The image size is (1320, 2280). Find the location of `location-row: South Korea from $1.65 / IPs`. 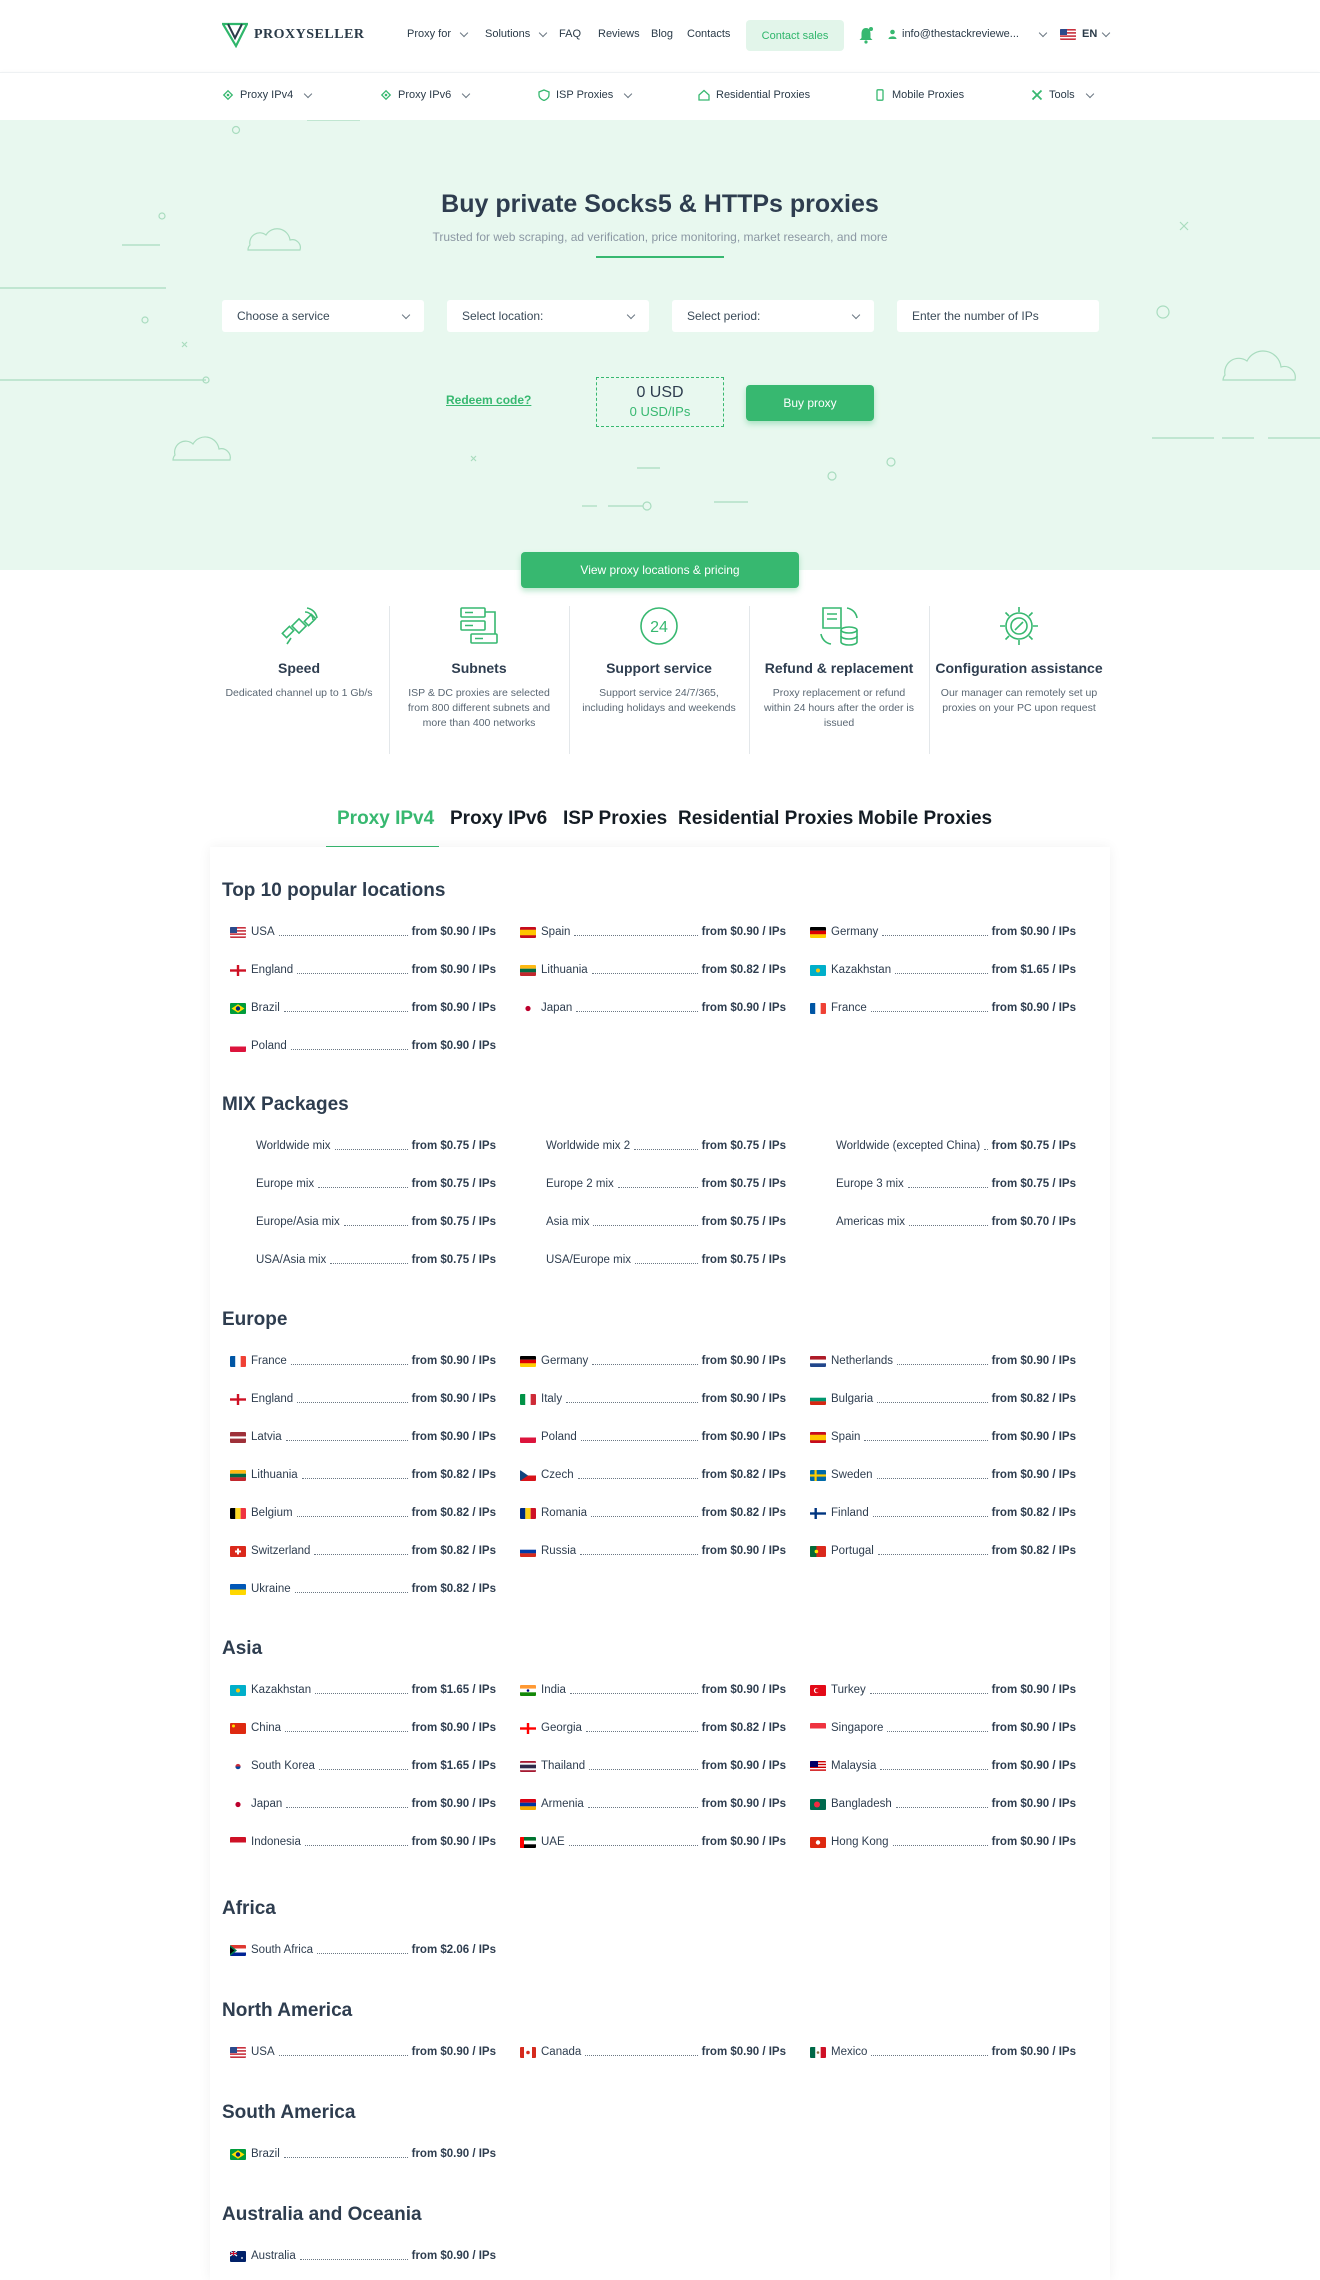

location-row: South Korea from $1.65 / IPs is located at coordinates (363, 1766).